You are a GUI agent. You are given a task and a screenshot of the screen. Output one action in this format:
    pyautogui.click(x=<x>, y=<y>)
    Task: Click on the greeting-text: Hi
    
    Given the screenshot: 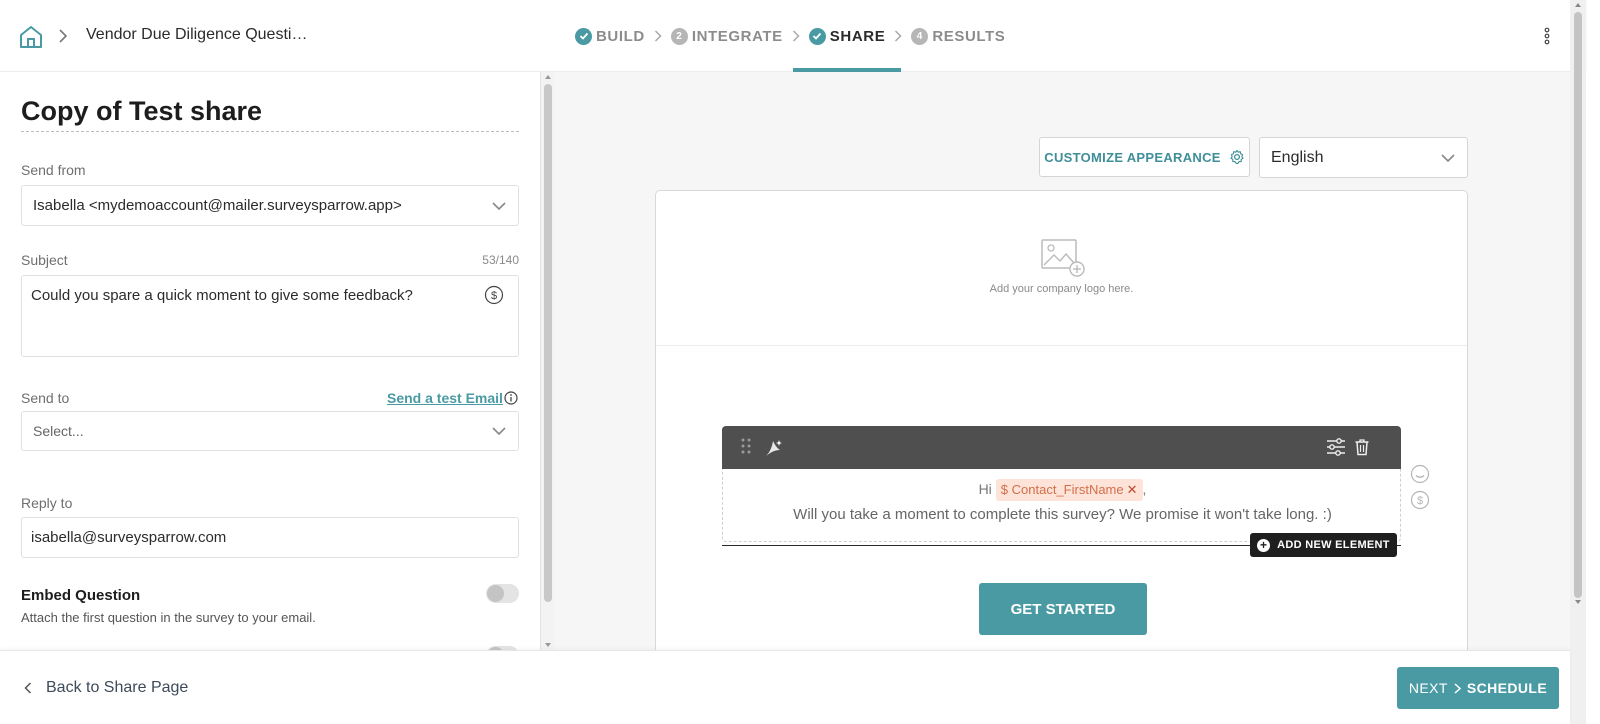 What is the action you would take?
    pyautogui.click(x=985, y=489)
    